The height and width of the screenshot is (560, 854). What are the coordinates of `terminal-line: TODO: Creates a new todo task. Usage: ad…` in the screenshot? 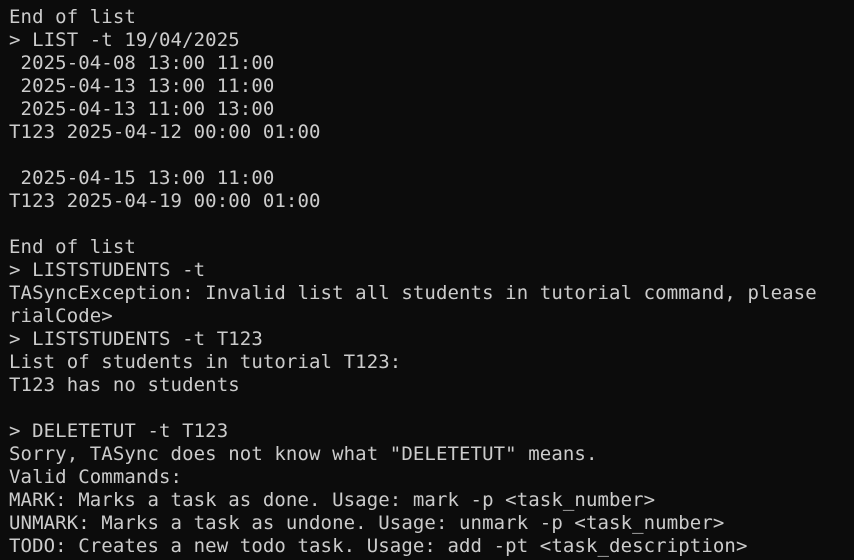 It's located at (378, 546).